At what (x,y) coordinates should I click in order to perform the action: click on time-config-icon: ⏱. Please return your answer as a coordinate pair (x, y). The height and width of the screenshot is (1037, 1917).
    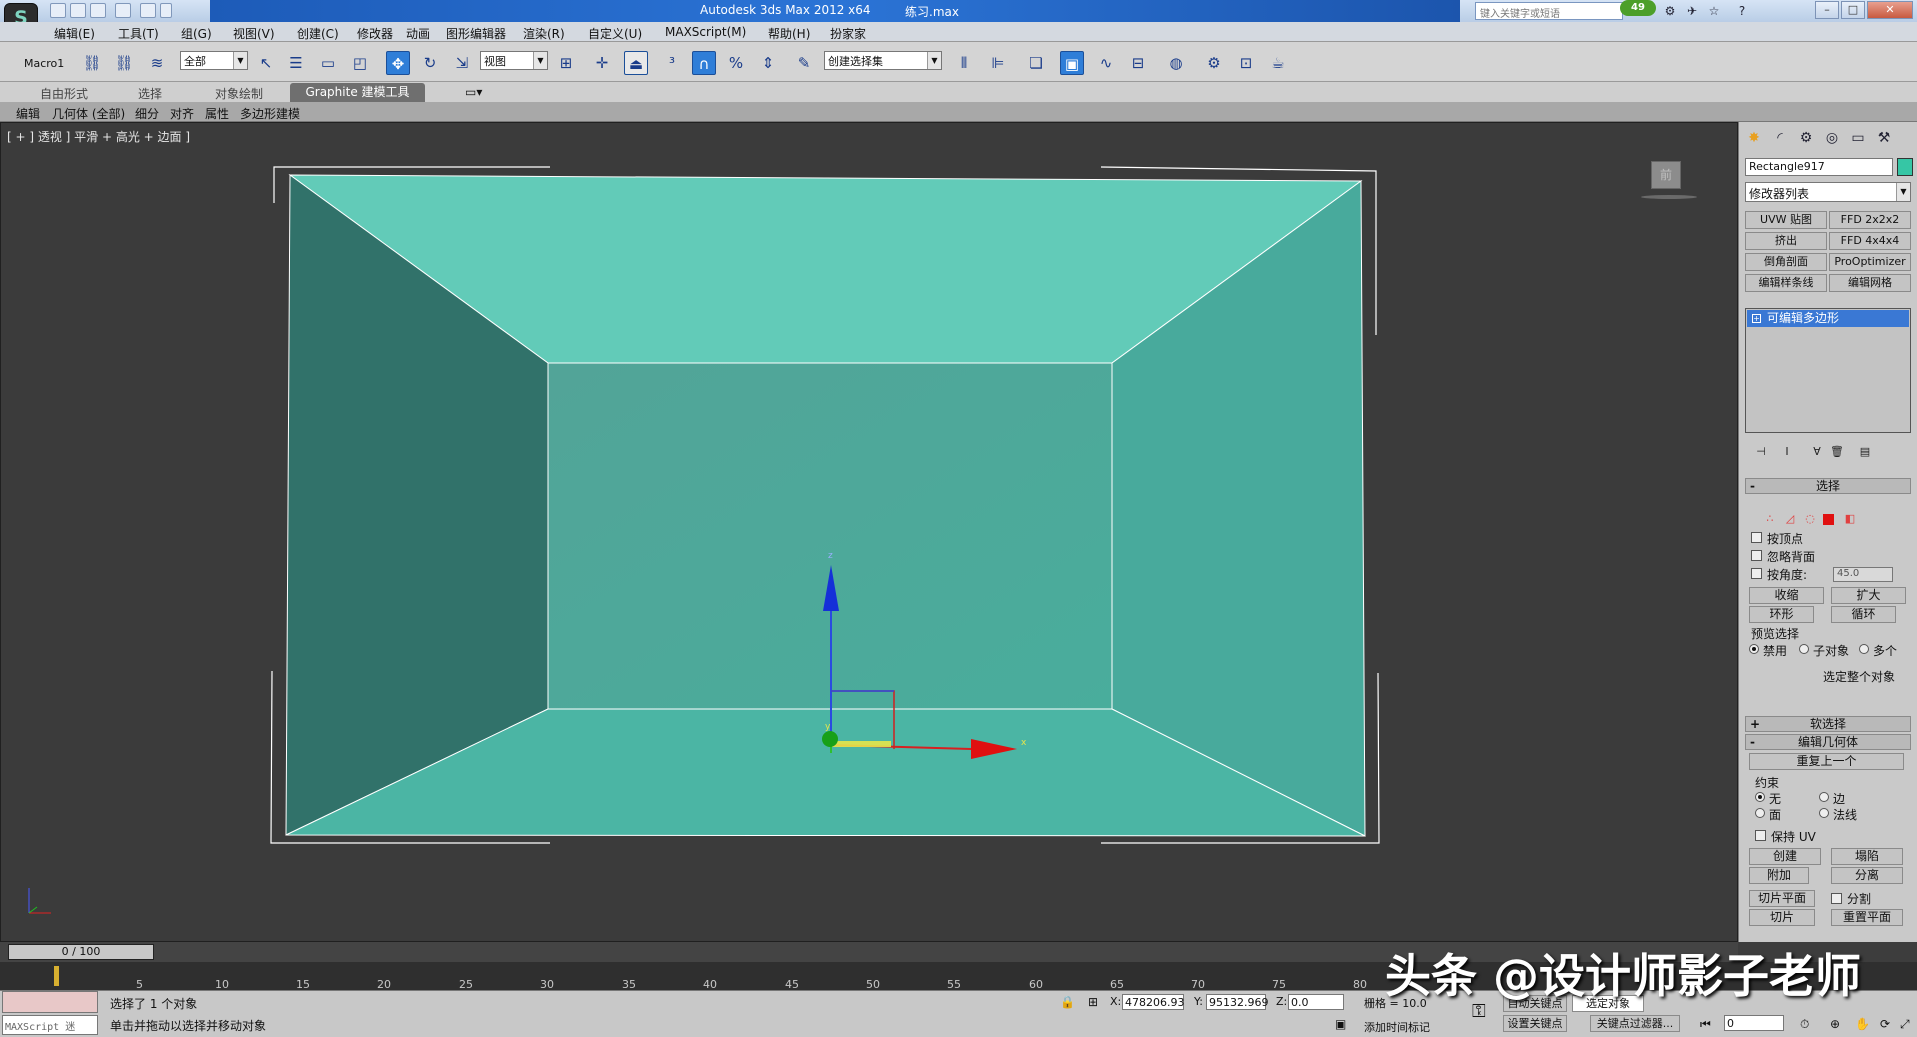
    Looking at the image, I should click on (1804, 1024).